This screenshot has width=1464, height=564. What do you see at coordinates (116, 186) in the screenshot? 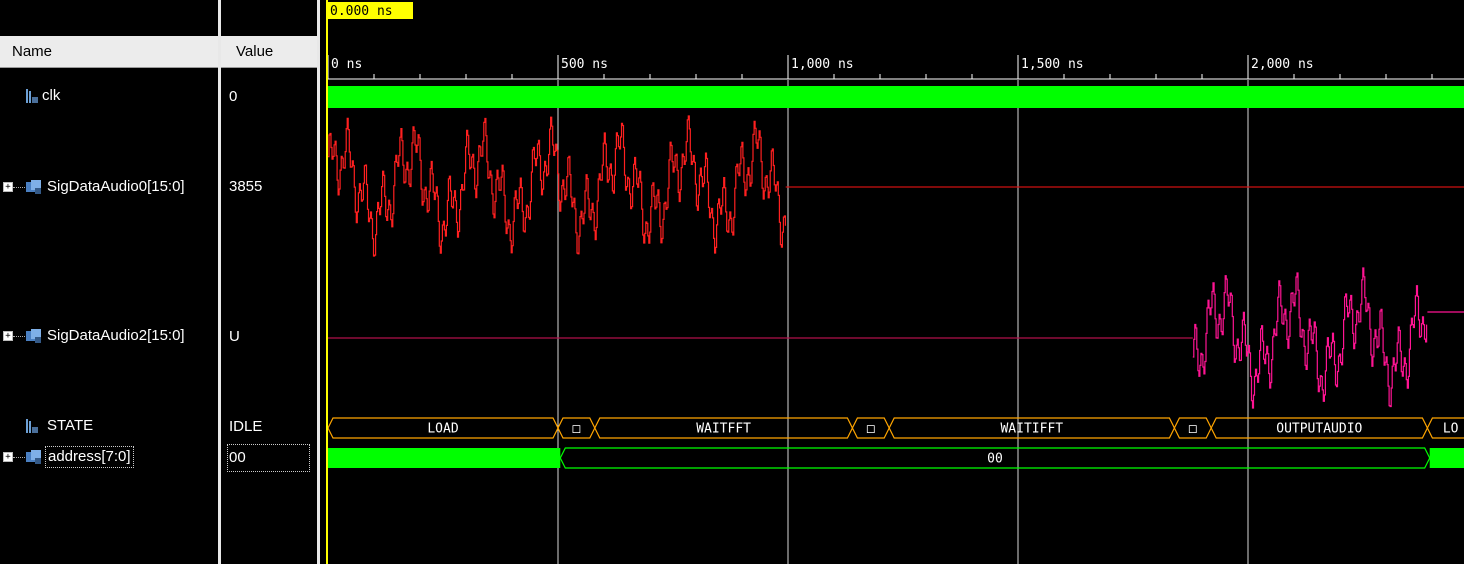
I see `signal-name: SigDataAudio0[15:0]` at bounding box center [116, 186].